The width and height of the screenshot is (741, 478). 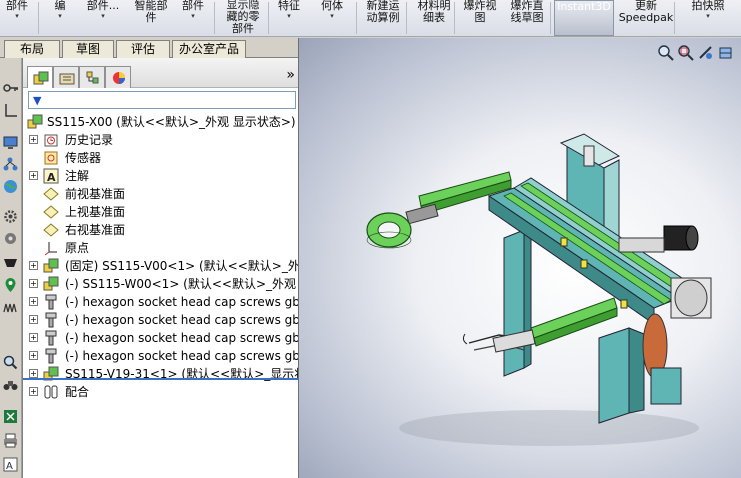 I want to click on ribbon-button-8: 何体 ▾, so click(x=332, y=18).